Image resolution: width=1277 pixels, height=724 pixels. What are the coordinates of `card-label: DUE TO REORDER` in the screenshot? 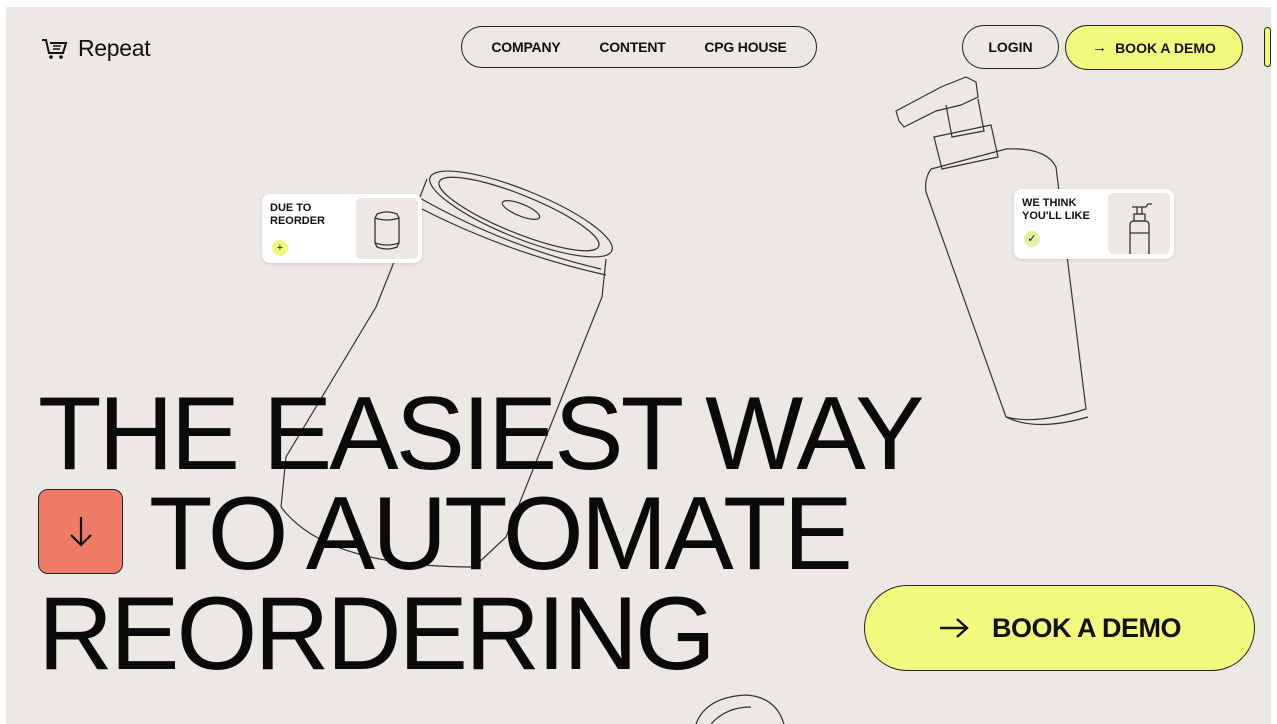 It's located at (298, 214).